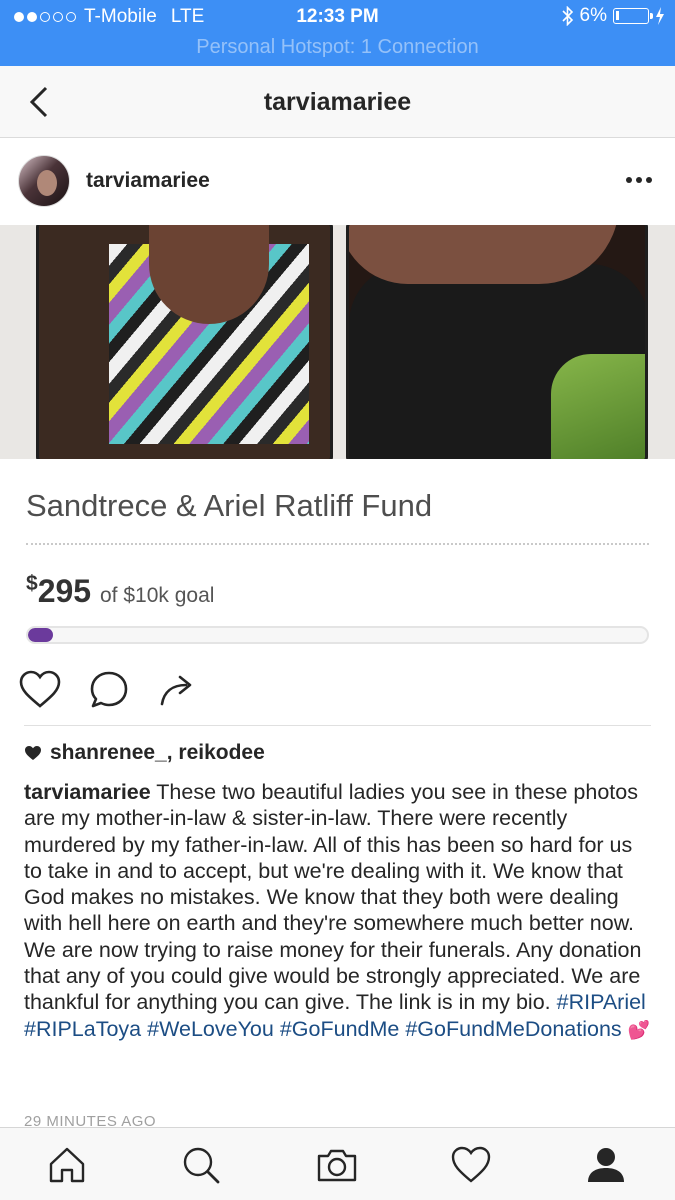 The image size is (675, 1200). I want to click on hashtag: #RIPLaToya, so click(82, 1029).